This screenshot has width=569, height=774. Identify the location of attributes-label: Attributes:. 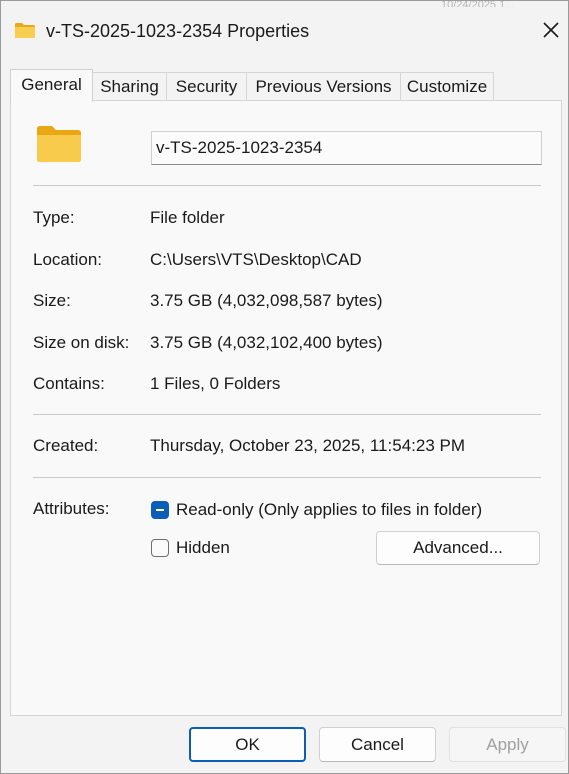
(71, 508).